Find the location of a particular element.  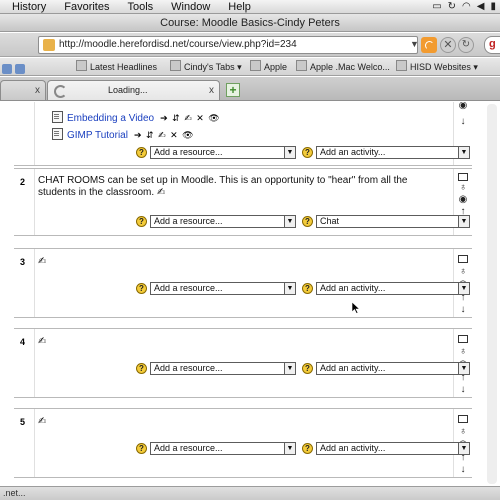

address-dropdown-icon: ▼ is located at coordinates (414, 44).